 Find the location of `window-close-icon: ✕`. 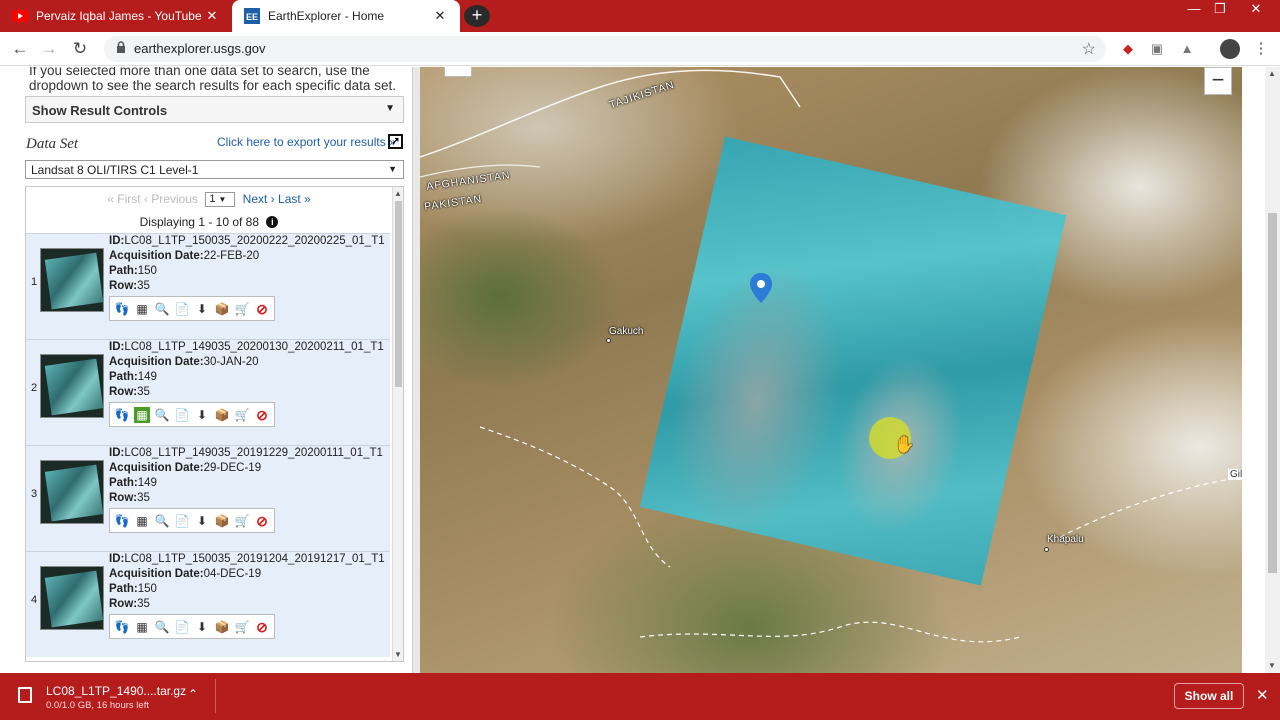

window-close-icon: ✕ is located at coordinates (1256, 9).